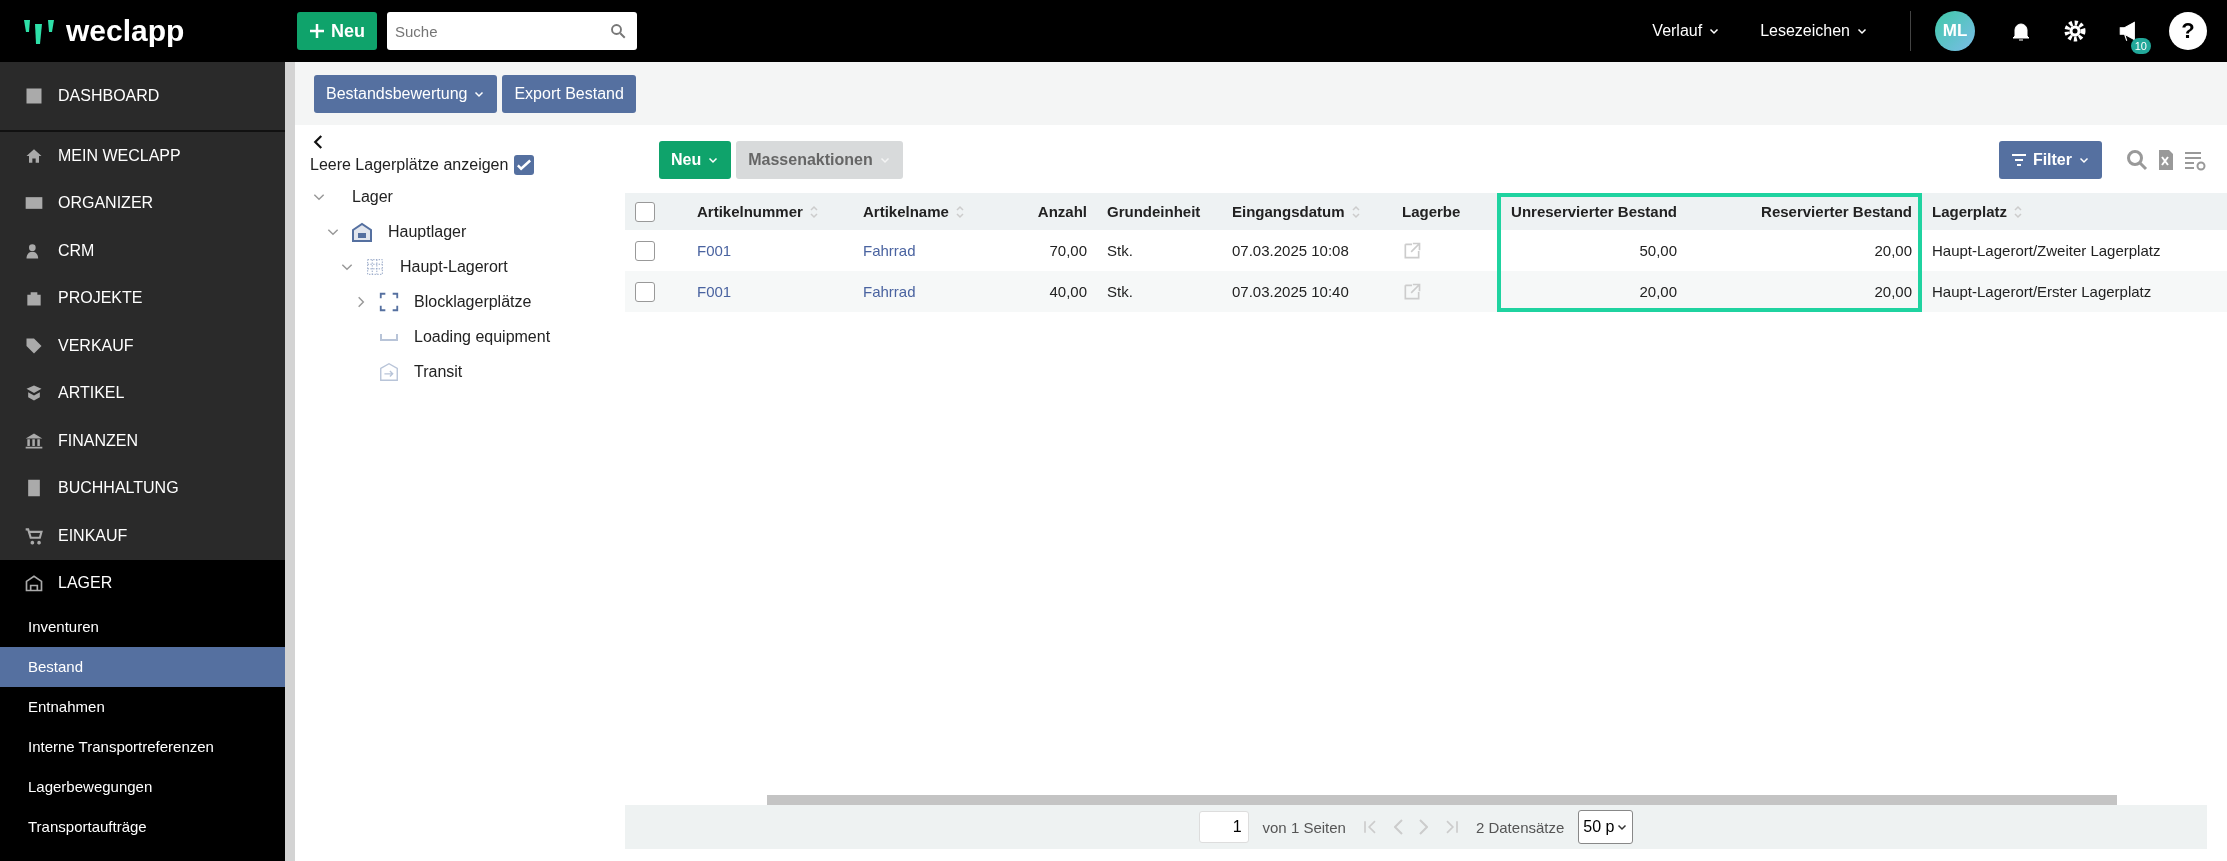  What do you see at coordinates (34, 535) in the screenshot?
I see `cart-icon` at bounding box center [34, 535].